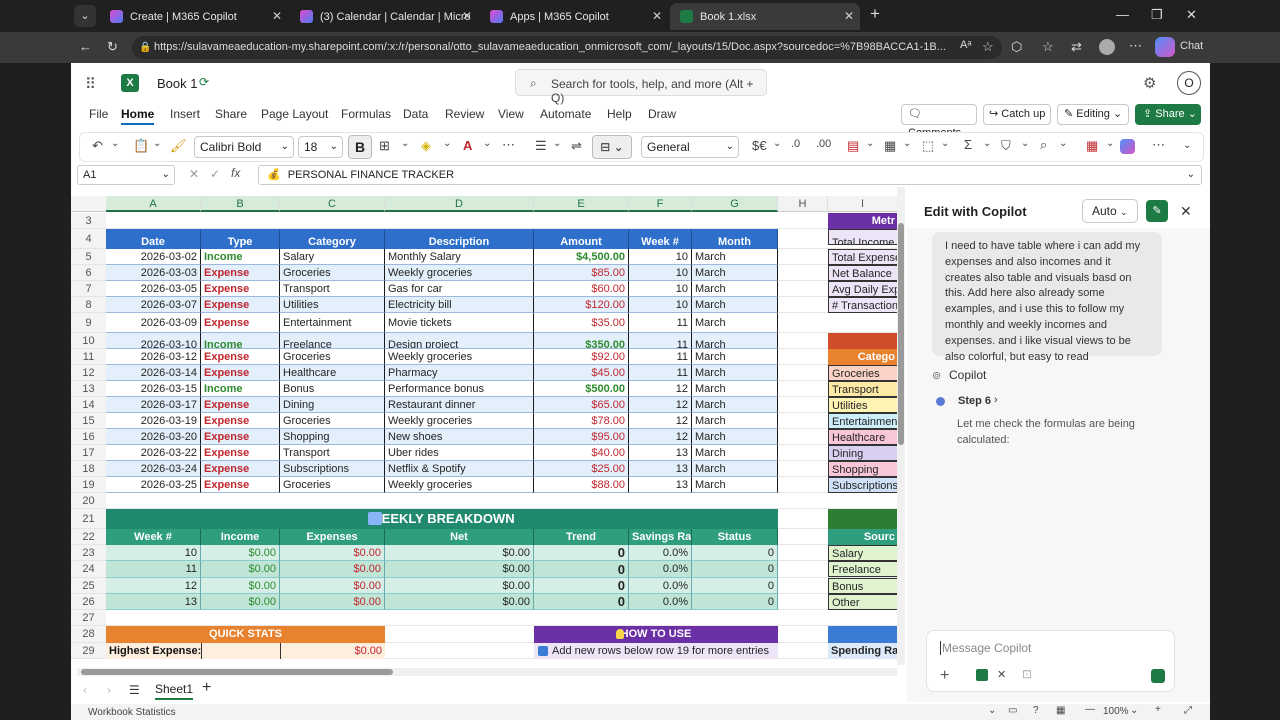 This screenshot has height=720, width=1280. What do you see at coordinates (194, 16) in the screenshot?
I see `browser-tab-create: Create | M365 Copilot ✕` at bounding box center [194, 16].